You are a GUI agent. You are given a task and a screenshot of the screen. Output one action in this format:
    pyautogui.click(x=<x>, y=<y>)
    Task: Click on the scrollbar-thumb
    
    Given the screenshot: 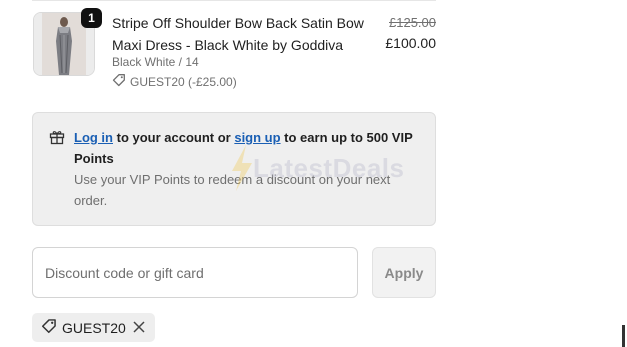 What is the action you would take?
    pyautogui.click(x=623, y=336)
    